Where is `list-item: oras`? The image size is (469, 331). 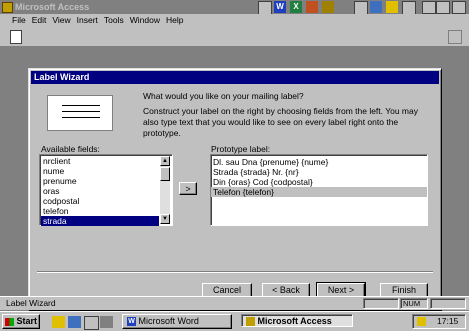 list-item: oras is located at coordinates (100, 191).